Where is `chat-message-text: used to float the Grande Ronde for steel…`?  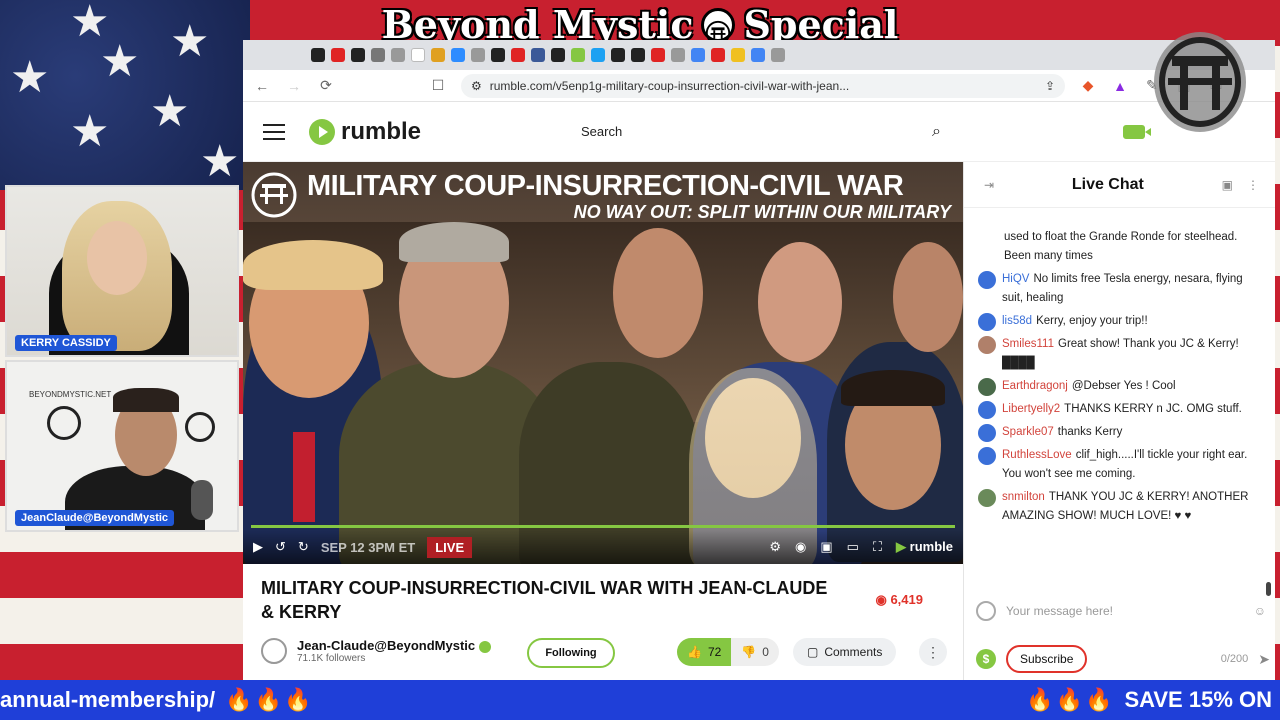
chat-message-text: used to float the Grande Ronde for steel… is located at coordinates (1121, 246).